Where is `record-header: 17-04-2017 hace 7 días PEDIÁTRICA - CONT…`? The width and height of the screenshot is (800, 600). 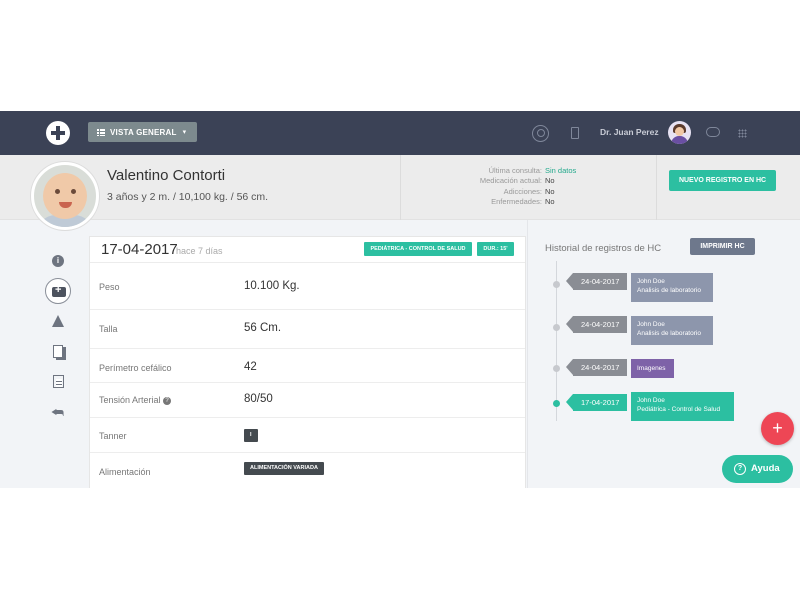 record-header: 17-04-2017 hace 7 días PEDIÁTRICA - CONT… is located at coordinates (307, 250).